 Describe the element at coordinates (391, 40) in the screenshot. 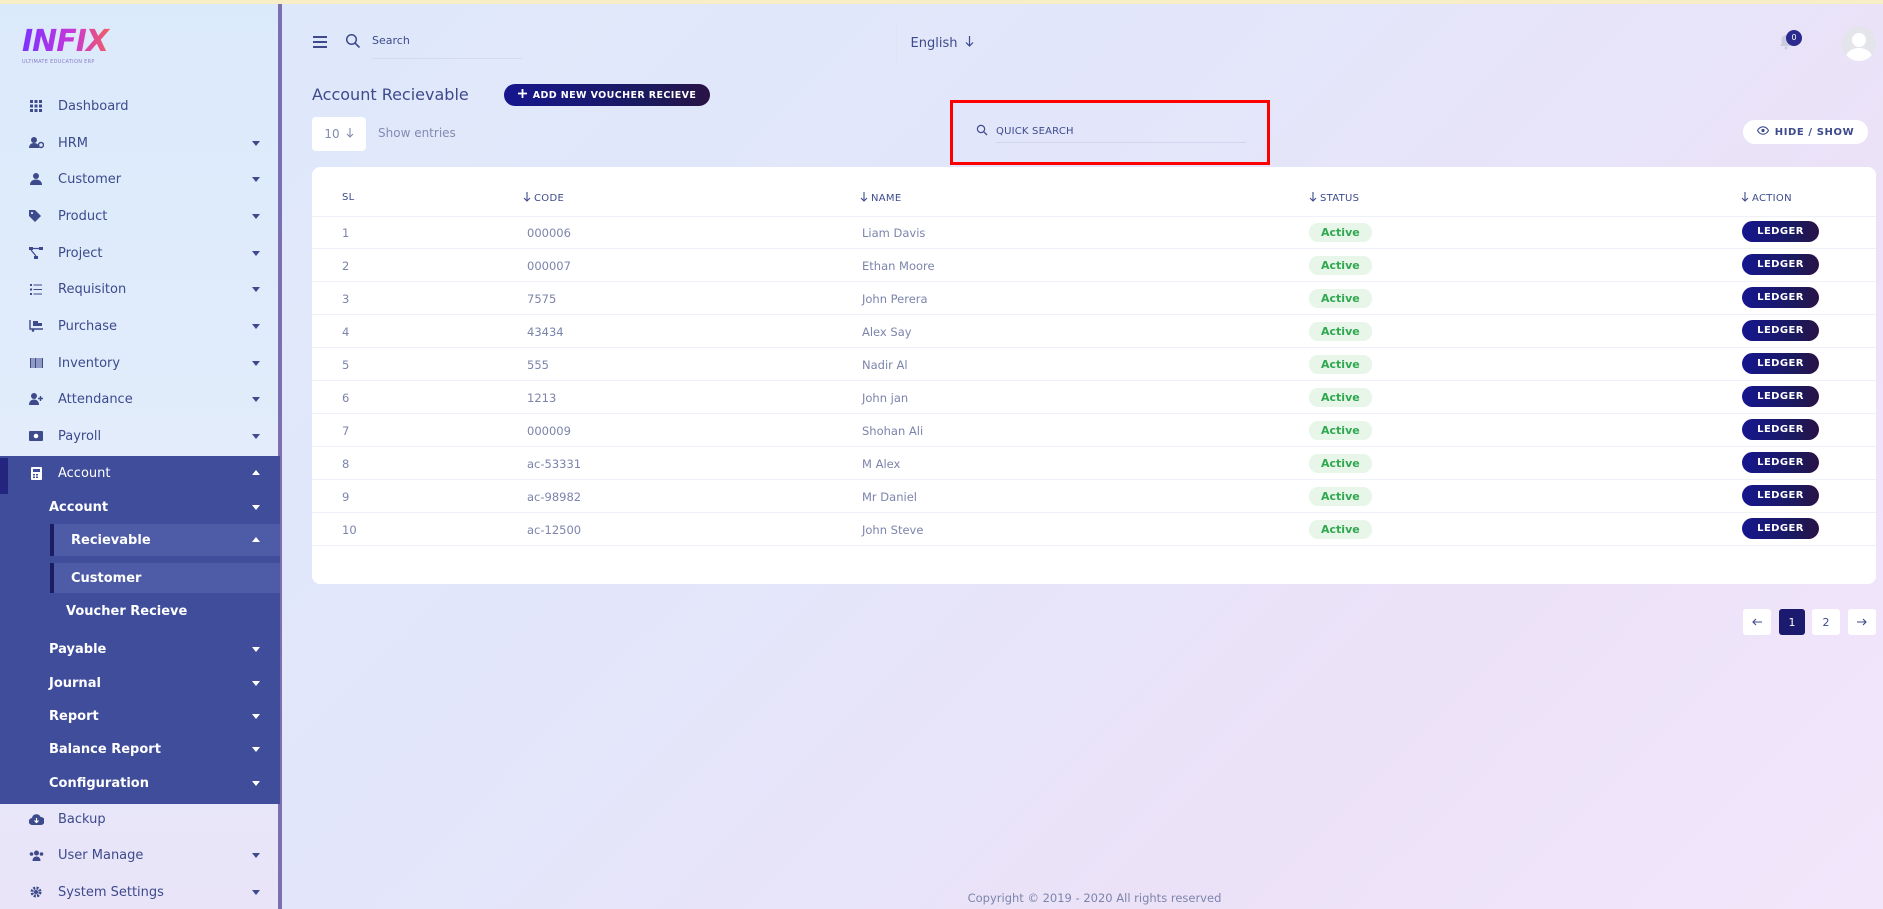

I see `search-input: Search` at that location.